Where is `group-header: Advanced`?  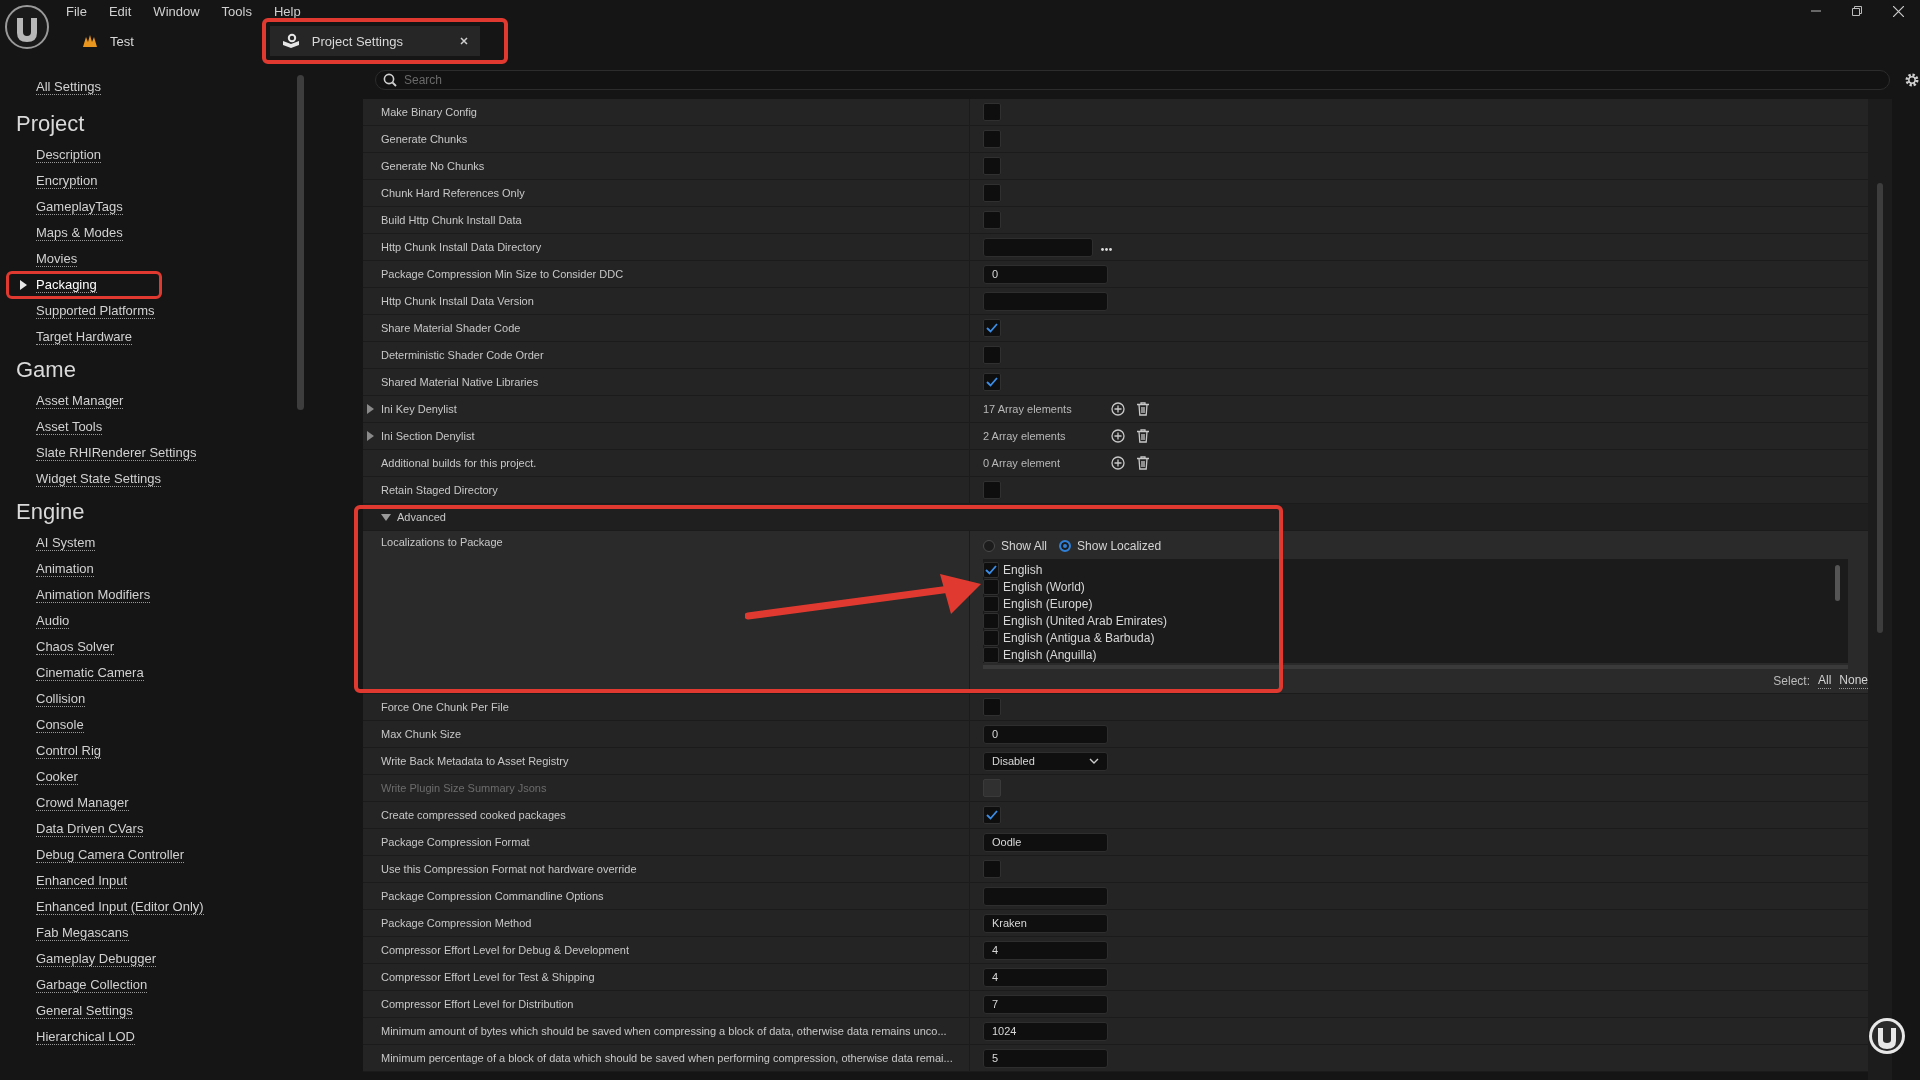 group-header: Advanced is located at coordinates (421, 517).